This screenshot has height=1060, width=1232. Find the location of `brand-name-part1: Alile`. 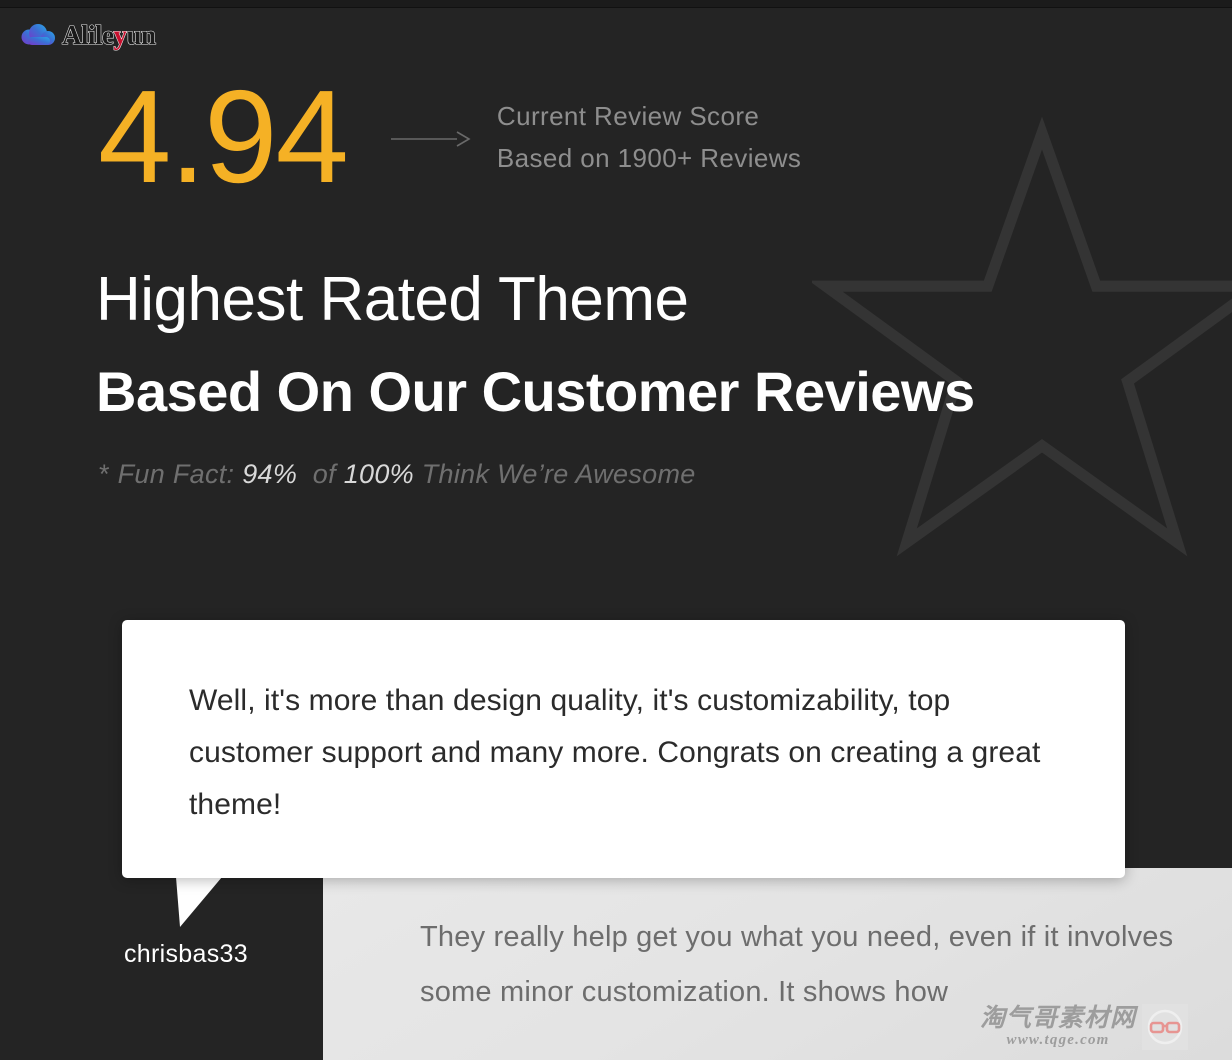

brand-name-part1: Alile is located at coordinates (87, 34).